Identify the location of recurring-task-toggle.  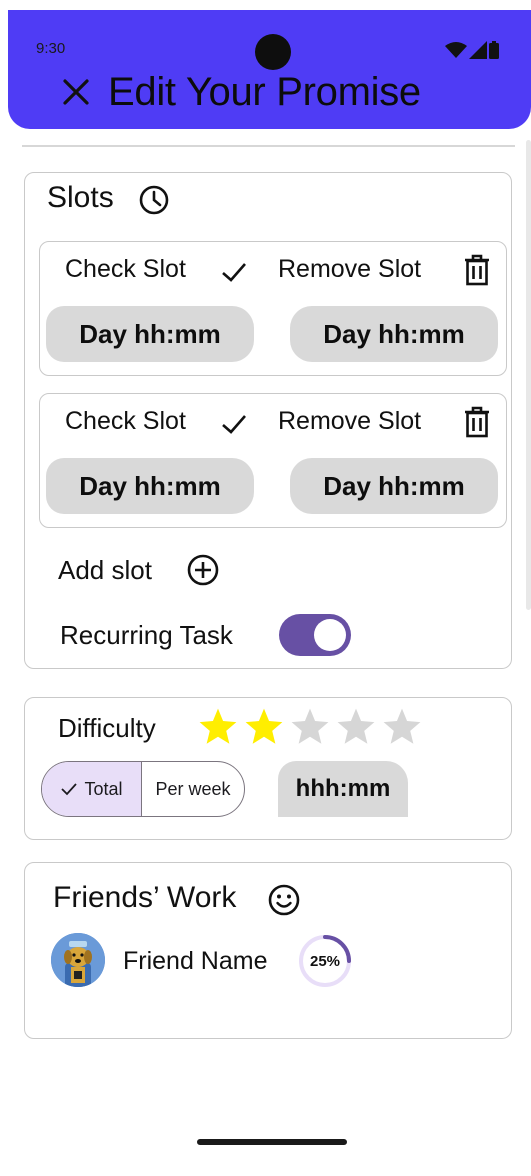
(315, 635).